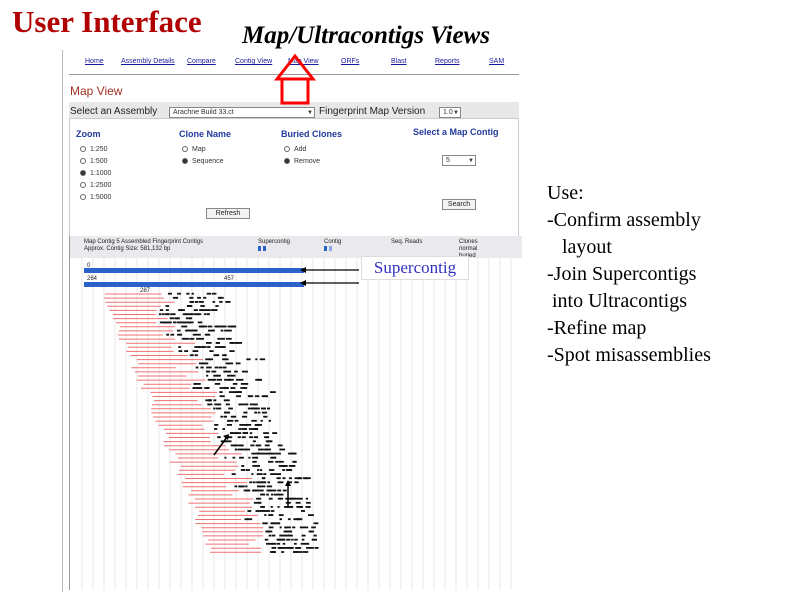 The image size is (794, 595). What do you see at coordinates (253, 61) in the screenshot?
I see `nav-contig-view: Contig View` at bounding box center [253, 61].